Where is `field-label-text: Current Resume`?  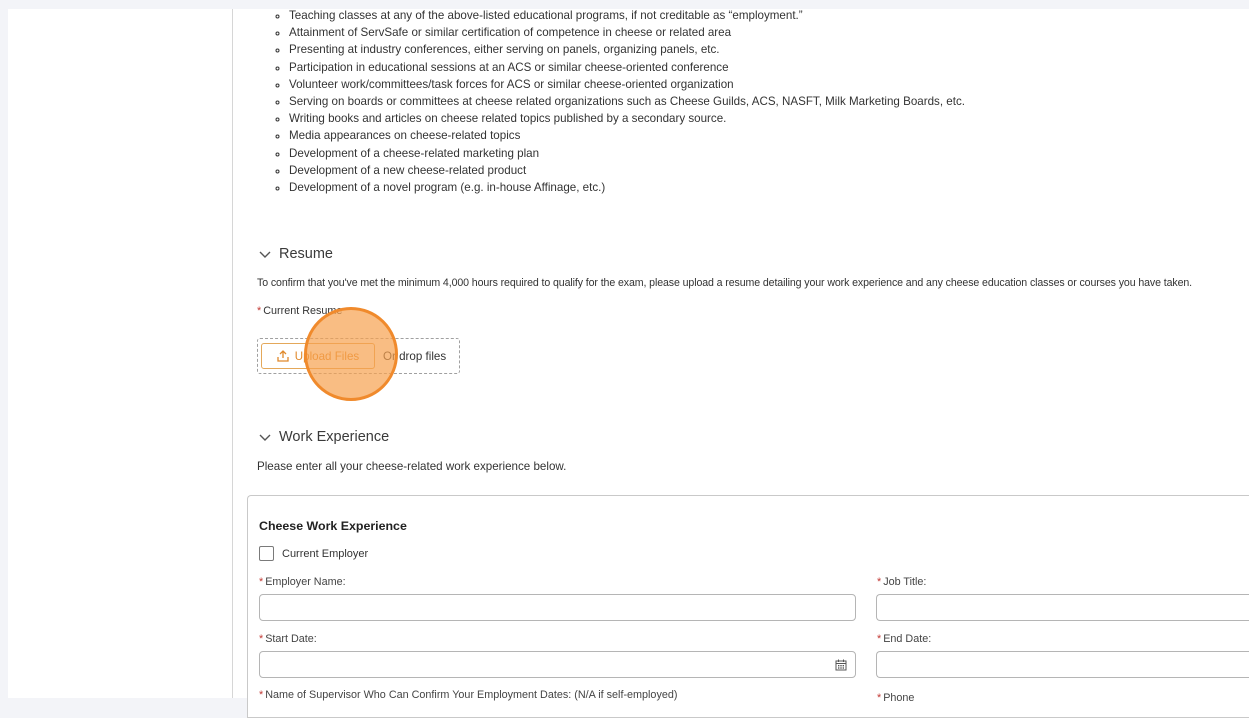 field-label-text: Current Resume is located at coordinates (303, 311).